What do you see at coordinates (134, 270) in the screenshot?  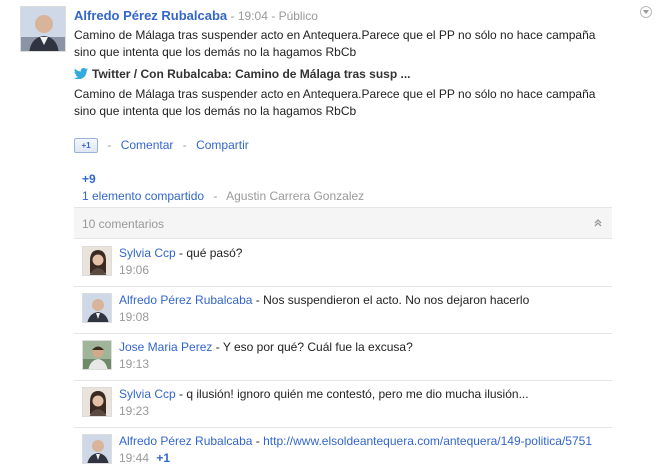 I see `comment-time: 19:06` at bounding box center [134, 270].